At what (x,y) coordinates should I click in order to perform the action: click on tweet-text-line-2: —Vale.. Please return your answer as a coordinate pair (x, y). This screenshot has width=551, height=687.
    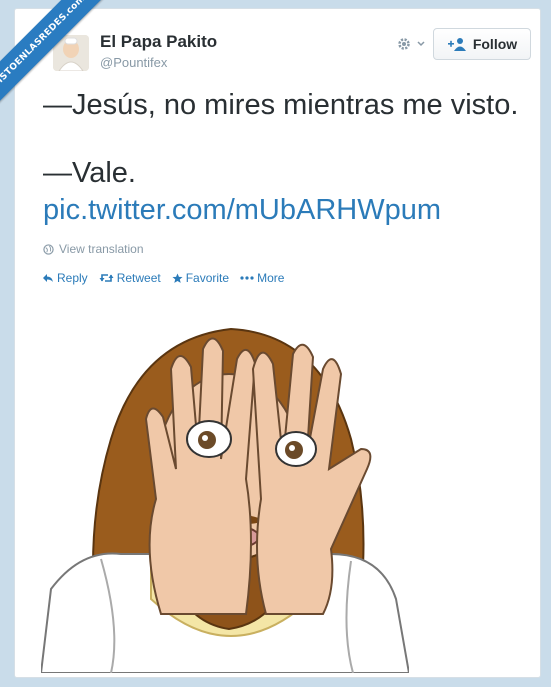
    Looking at the image, I should click on (89, 173).